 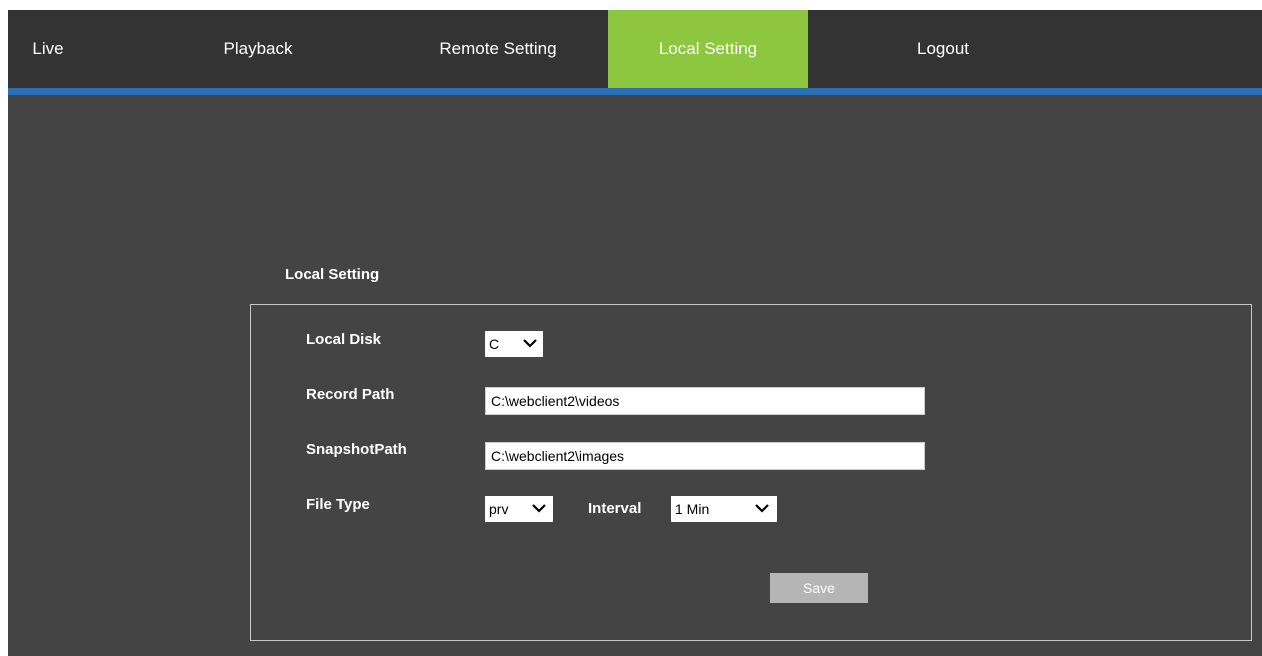 I want to click on local-disk-select: C, so click(x=514, y=344).